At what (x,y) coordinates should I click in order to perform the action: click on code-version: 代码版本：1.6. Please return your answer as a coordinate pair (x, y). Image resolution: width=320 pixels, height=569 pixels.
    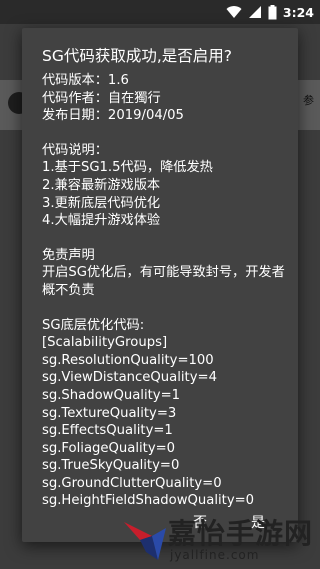
    Looking at the image, I should click on (85, 80).